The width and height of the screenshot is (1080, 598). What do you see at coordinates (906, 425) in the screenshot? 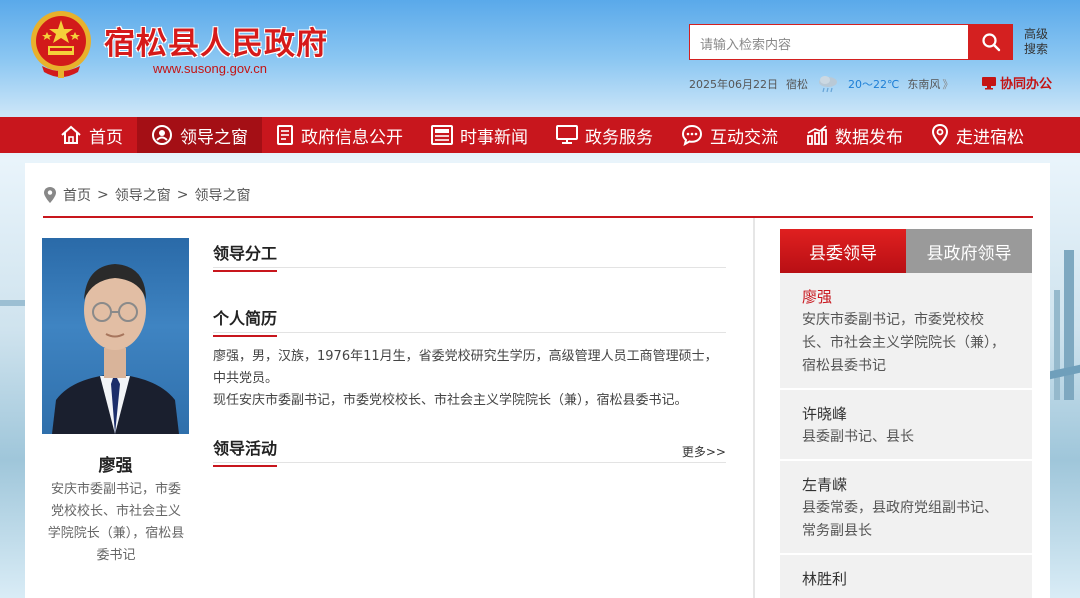
I see `list-item: 许晓峰 县委副书记、县长` at bounding box center [906, 425].